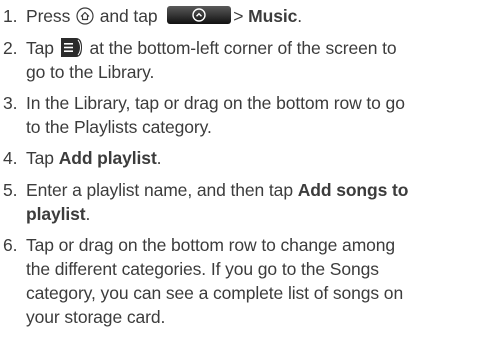  I want to click on step-number: 4., so click(10, 158).